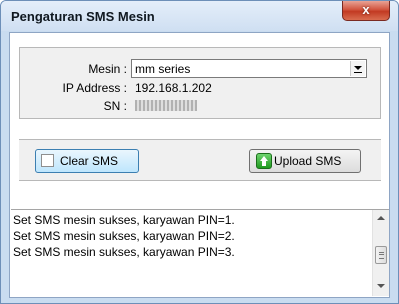  What do you see at coordinates (89, 161) in the screenshot?
I see `clear-sms-label: Clear SMS` at bounding box center [89, 161].